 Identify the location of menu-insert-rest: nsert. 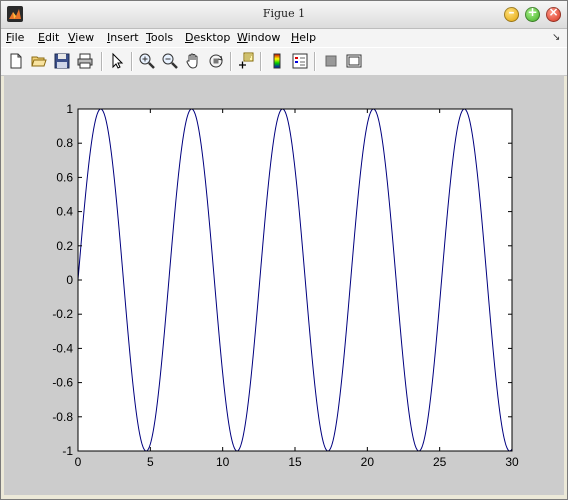
(124, 37).